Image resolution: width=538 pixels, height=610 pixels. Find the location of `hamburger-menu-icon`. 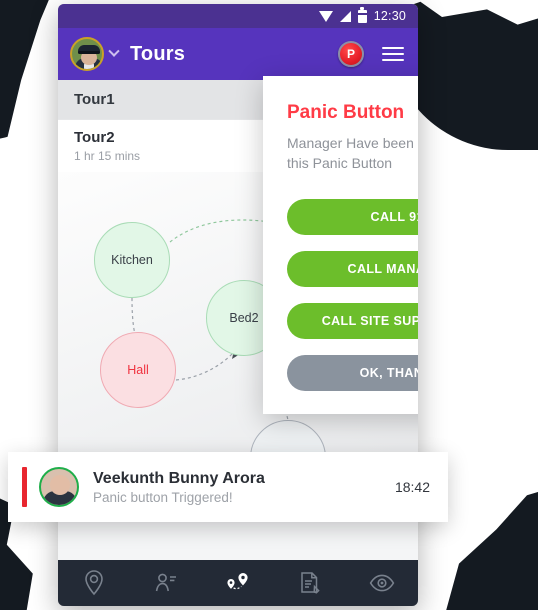

hamburger-menu-icon is located at coordinates (393, 54).